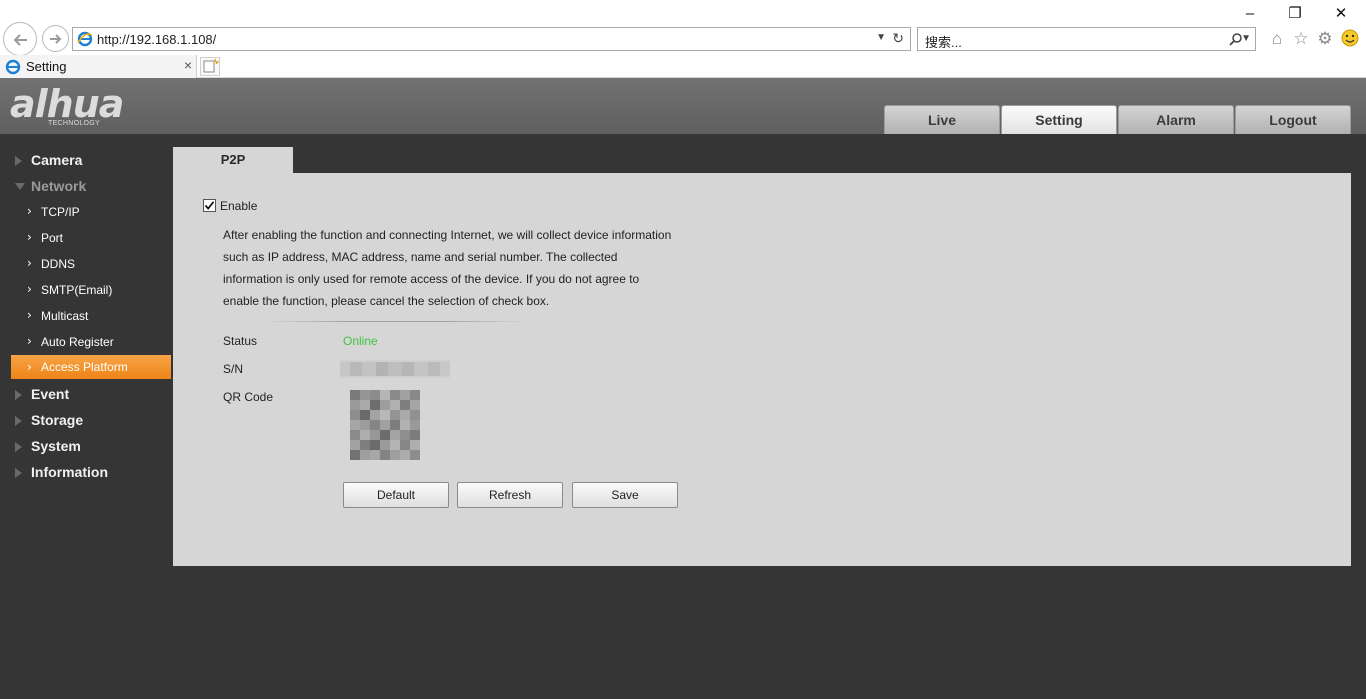 This screenshot has width=1366, height=699. I want to click on tab-live: Live, so click(942, 119).